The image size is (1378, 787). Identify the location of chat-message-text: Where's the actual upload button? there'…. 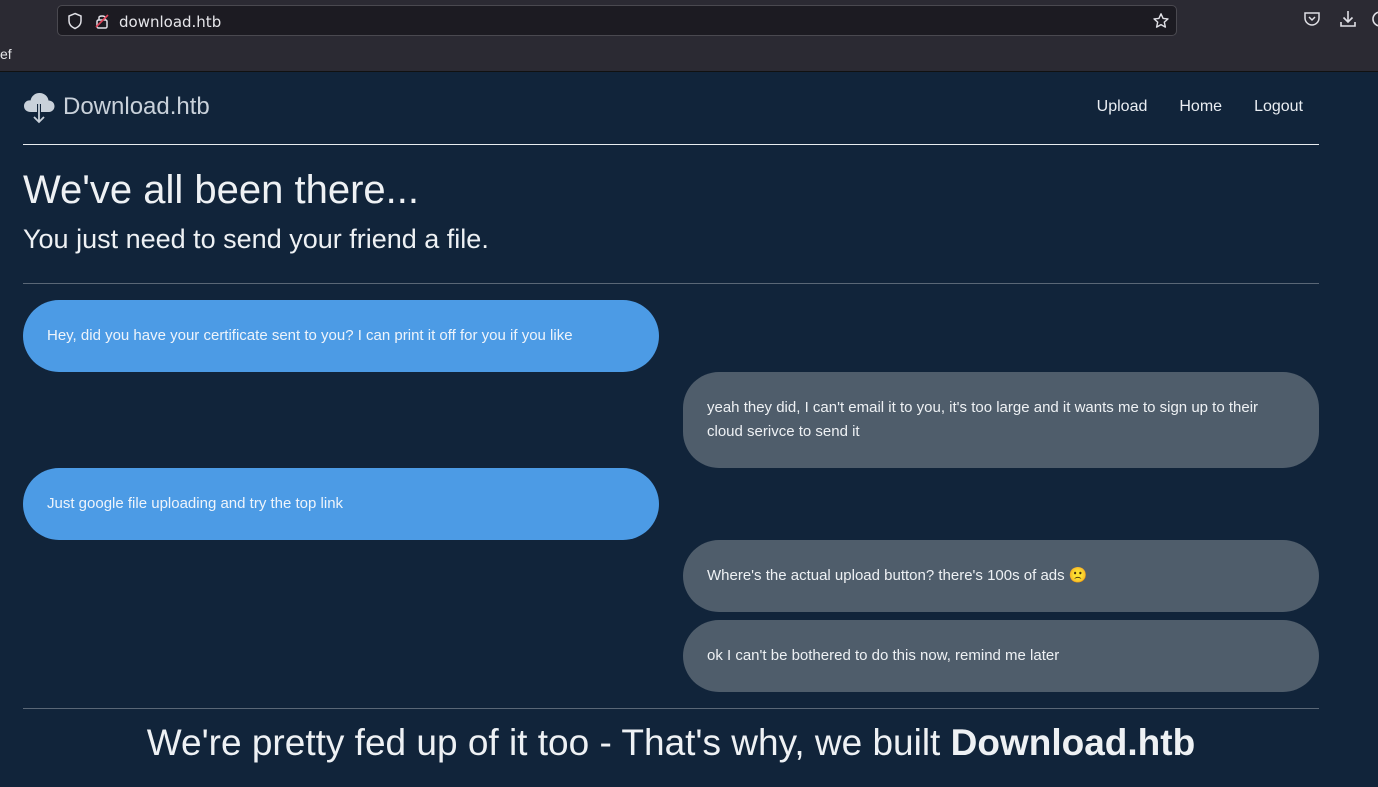
(897, 575).